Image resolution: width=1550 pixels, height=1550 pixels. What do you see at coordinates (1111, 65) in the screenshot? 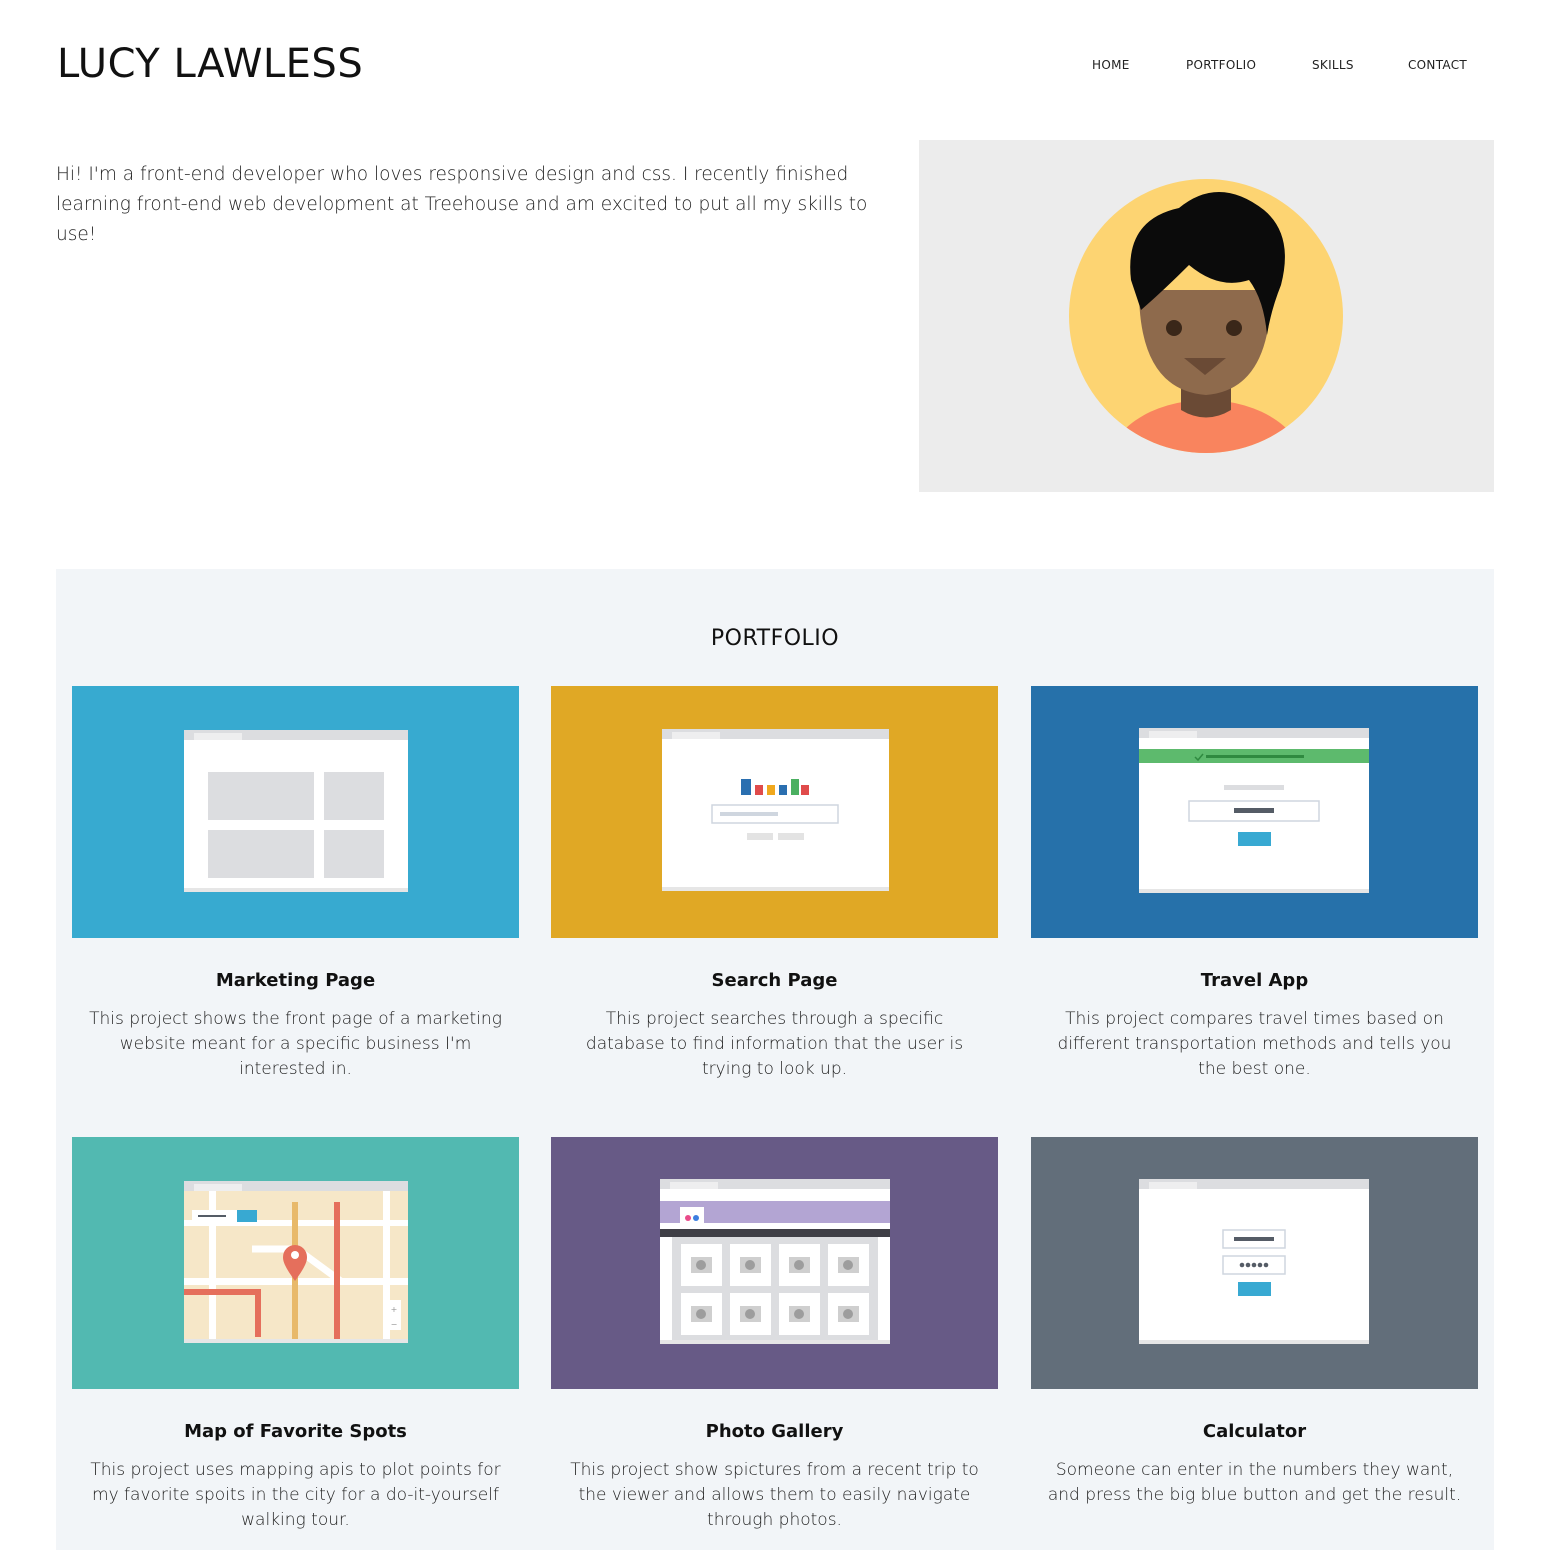
I see `nav-home: HOME` at bounding box center [1111, 65].